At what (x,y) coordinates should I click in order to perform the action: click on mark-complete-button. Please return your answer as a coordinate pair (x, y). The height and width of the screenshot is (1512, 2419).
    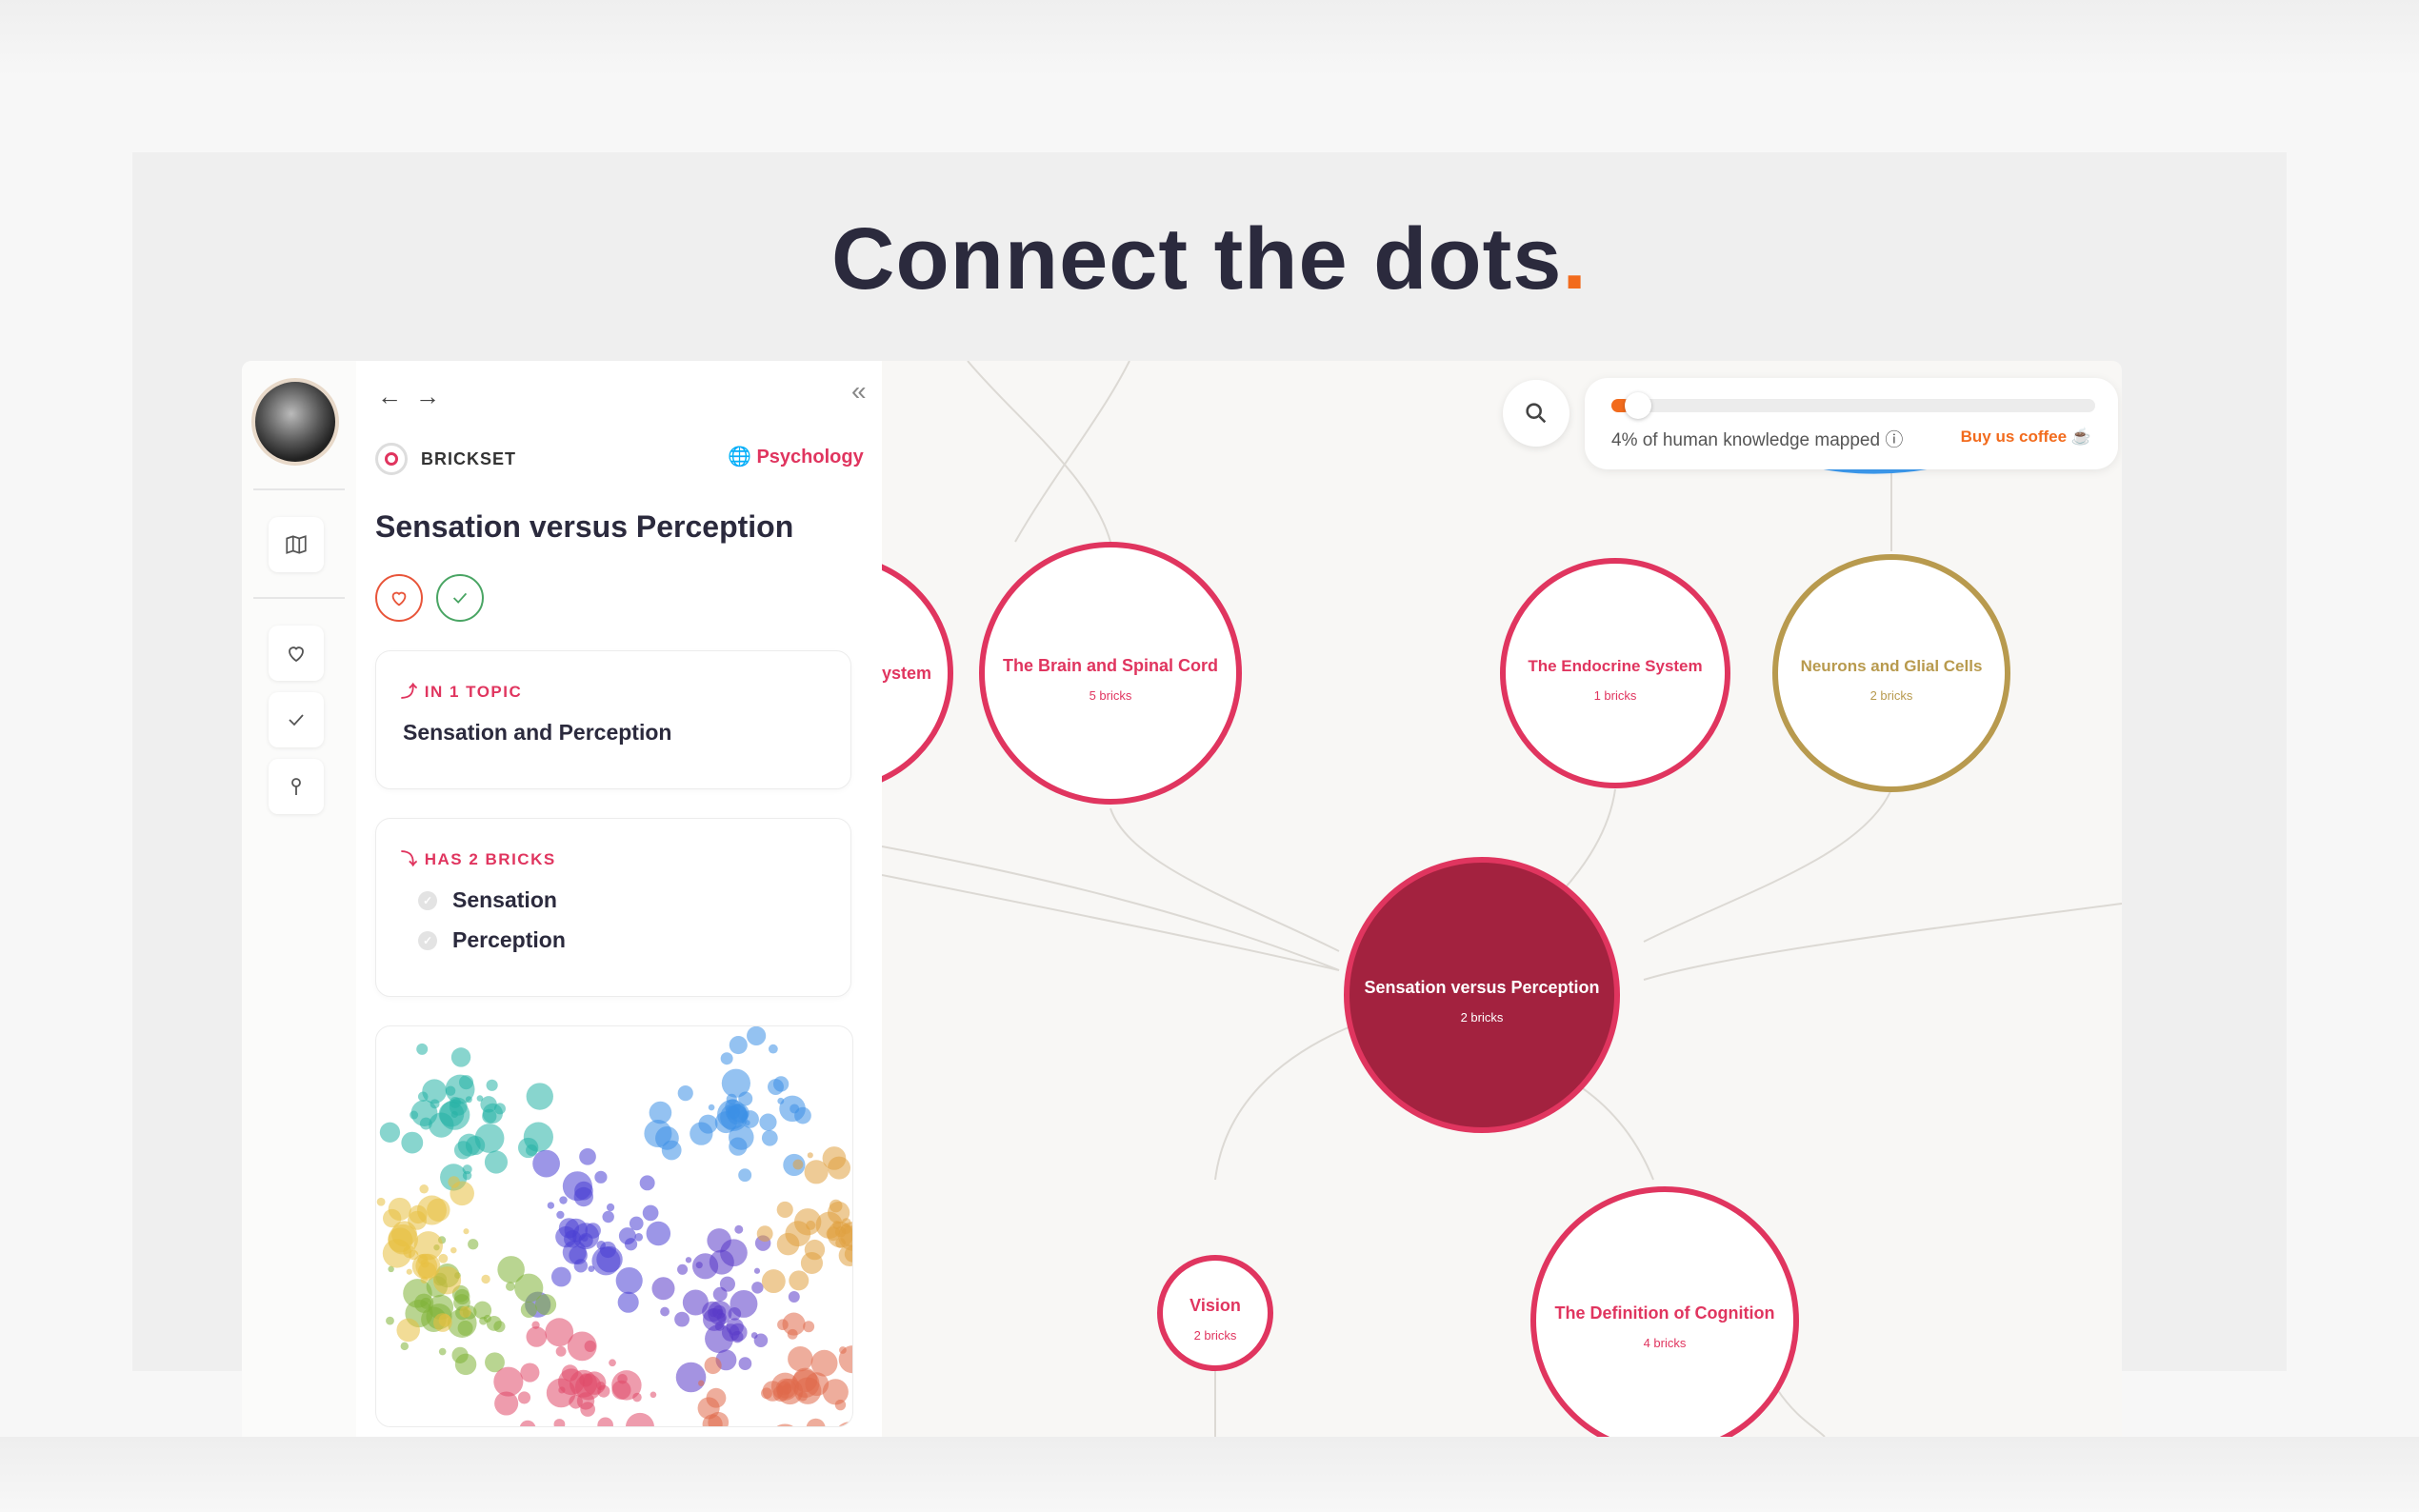
    Looking at the image, I should click on (460, 598).